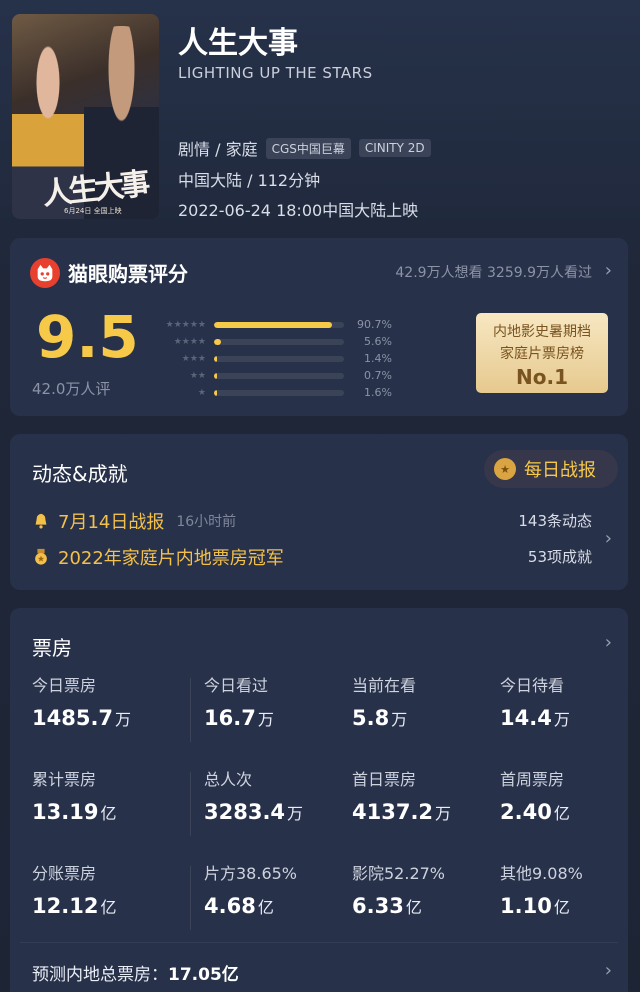  I want to click on stat-value: 14.4, so click(526, 718).